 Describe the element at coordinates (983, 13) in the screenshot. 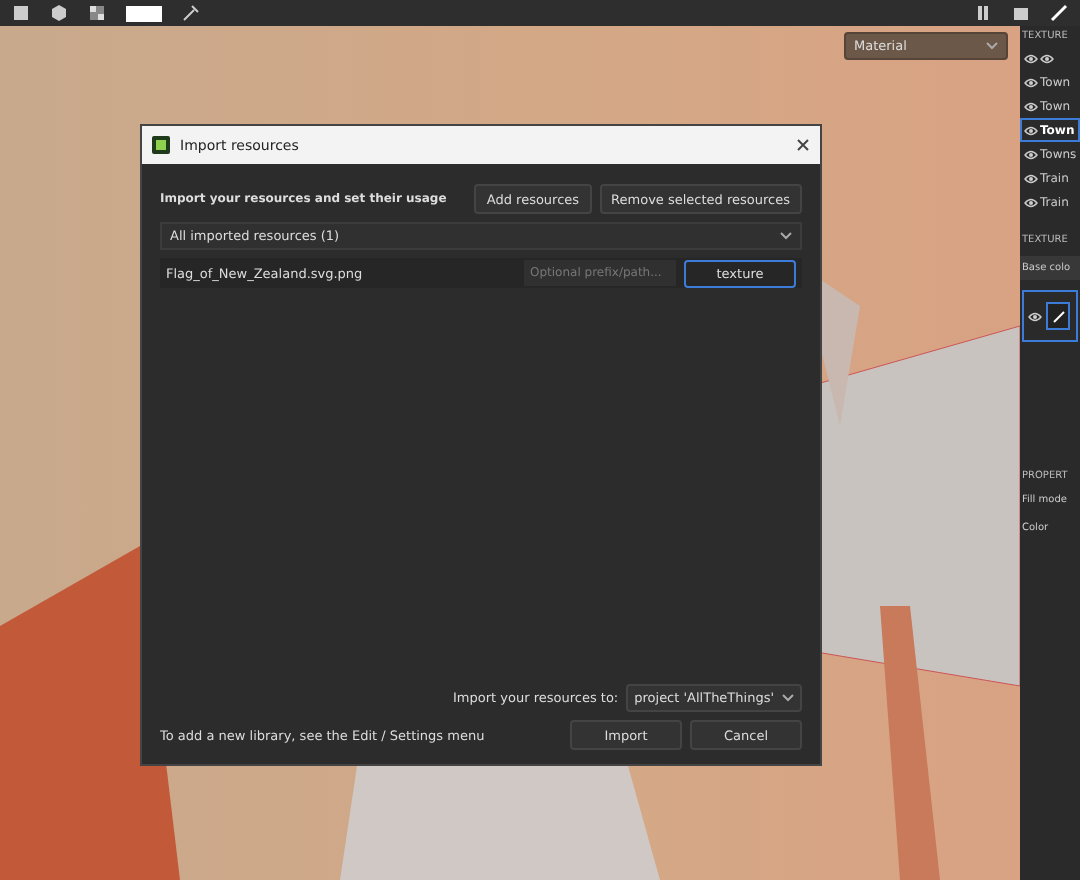

I see `pause-icon` at that location.